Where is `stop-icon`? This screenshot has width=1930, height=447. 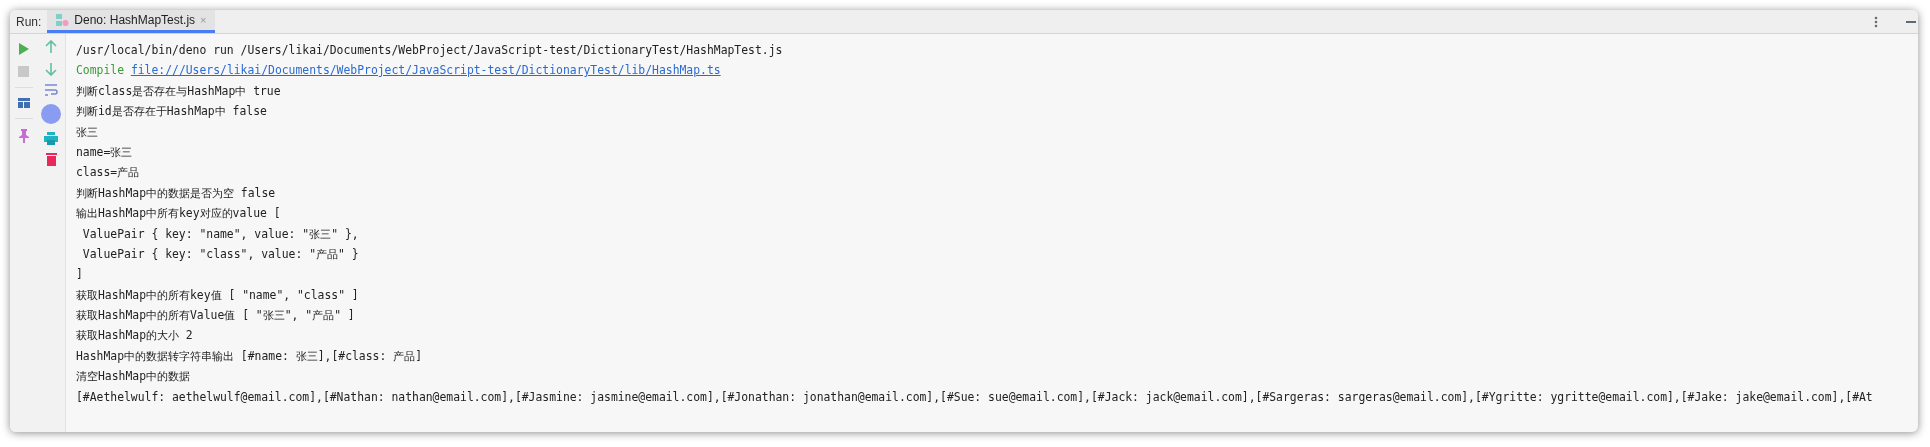
stop-icon is located at coordinates (24, 71).